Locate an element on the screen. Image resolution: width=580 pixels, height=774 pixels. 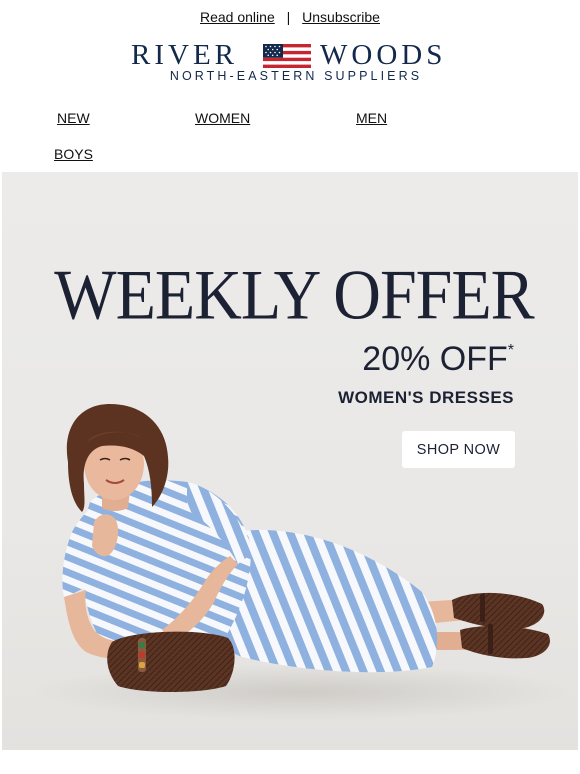
hero-subline: WOMEN'S DRESSES is located at coordinates (426, 397).